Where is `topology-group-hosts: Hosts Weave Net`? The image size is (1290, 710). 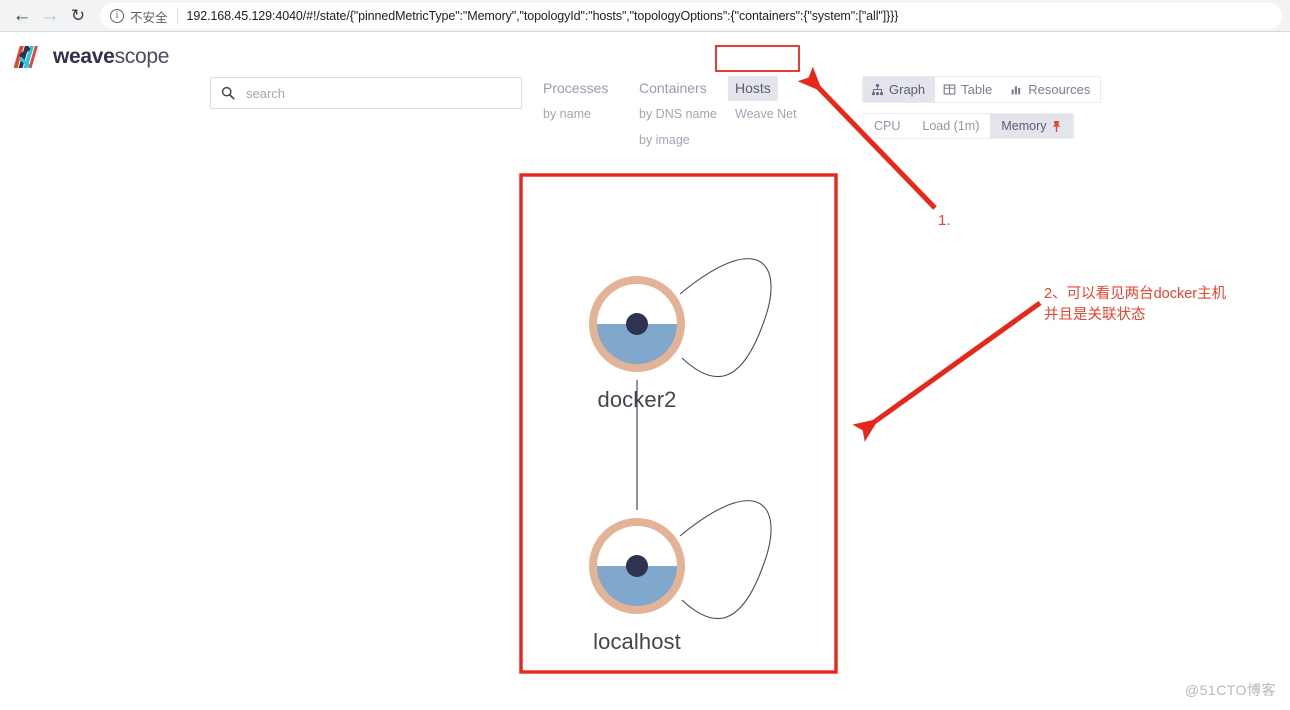
topology-group-hosts: Hosts Weave Net is located at coordinates (779, 114).